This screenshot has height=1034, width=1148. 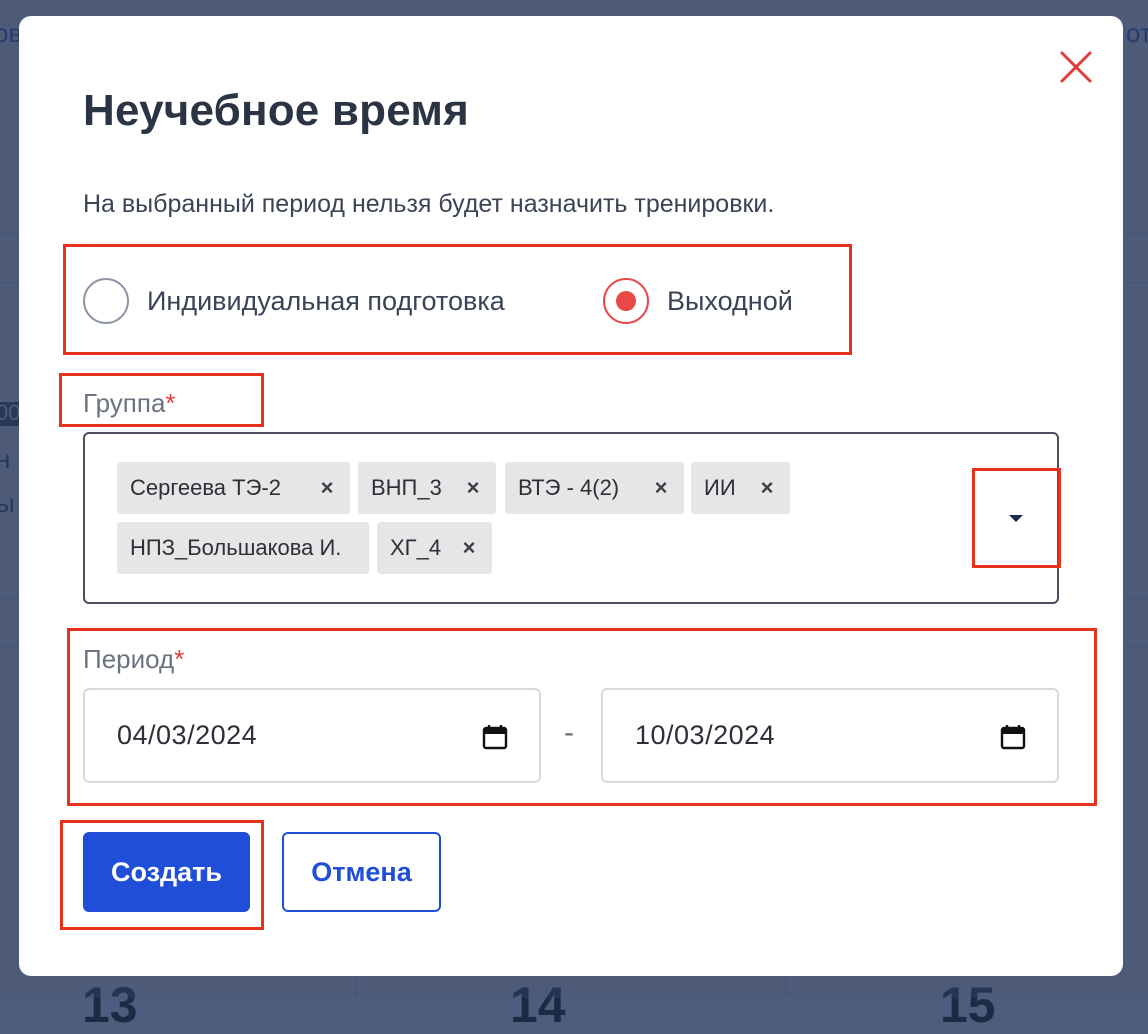 I want to click on chip-label: ХГ_4, so click(x=416, y=547).